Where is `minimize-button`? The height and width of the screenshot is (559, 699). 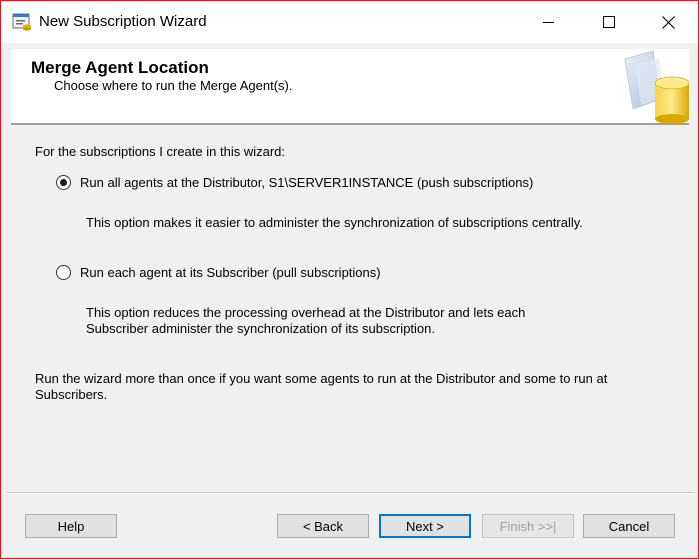 minimize-button is located at coordinates (549, 22).